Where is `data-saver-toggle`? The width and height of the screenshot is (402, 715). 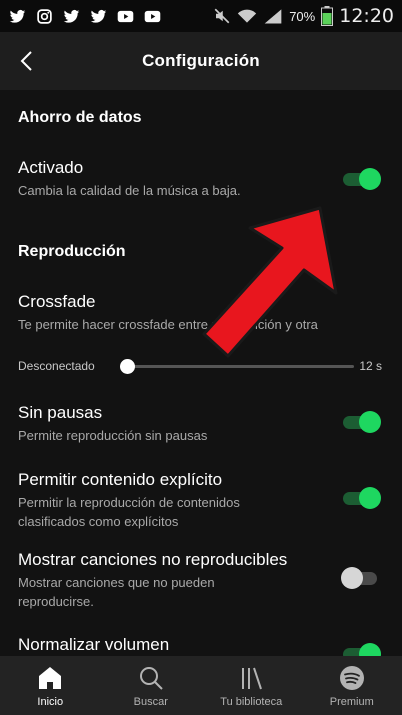
data-saver-toggle is located at coordinates (361, 179).